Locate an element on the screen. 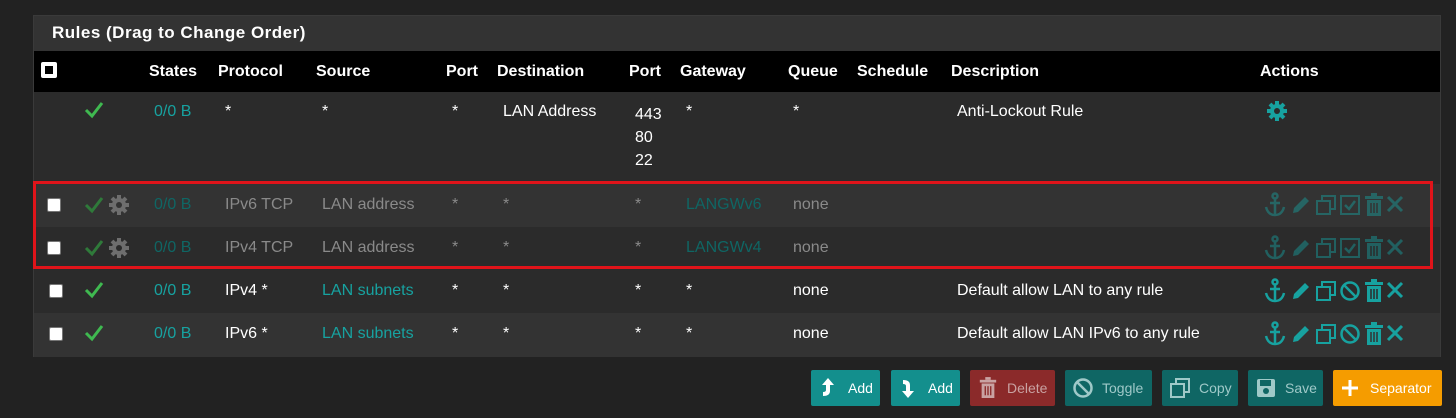 The image size is (1456, 418). col-destination: Destination is located at coordinates (541, 71).